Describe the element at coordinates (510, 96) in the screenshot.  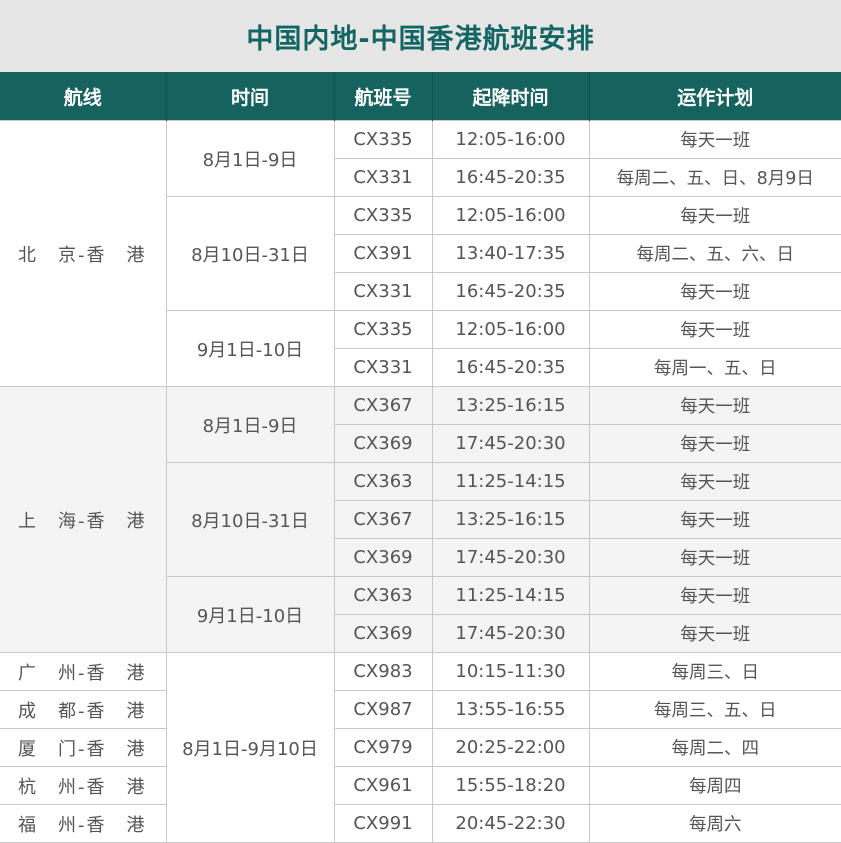
I see `header-departure-arrival: 起降时间` at that location.